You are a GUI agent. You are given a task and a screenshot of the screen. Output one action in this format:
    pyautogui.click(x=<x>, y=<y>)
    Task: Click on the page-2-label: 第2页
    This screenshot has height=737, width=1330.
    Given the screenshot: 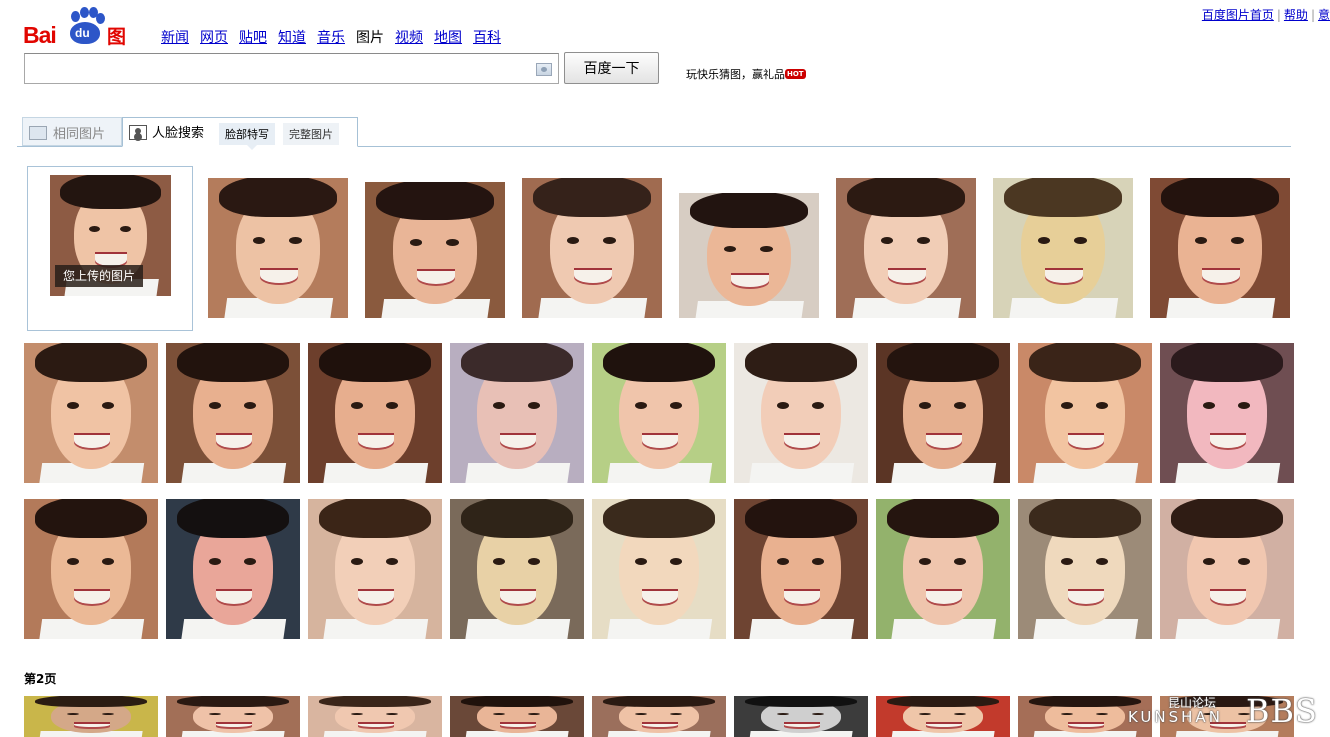 What is the action you would take?
    pyautogui.click(x=40, y=679)
    